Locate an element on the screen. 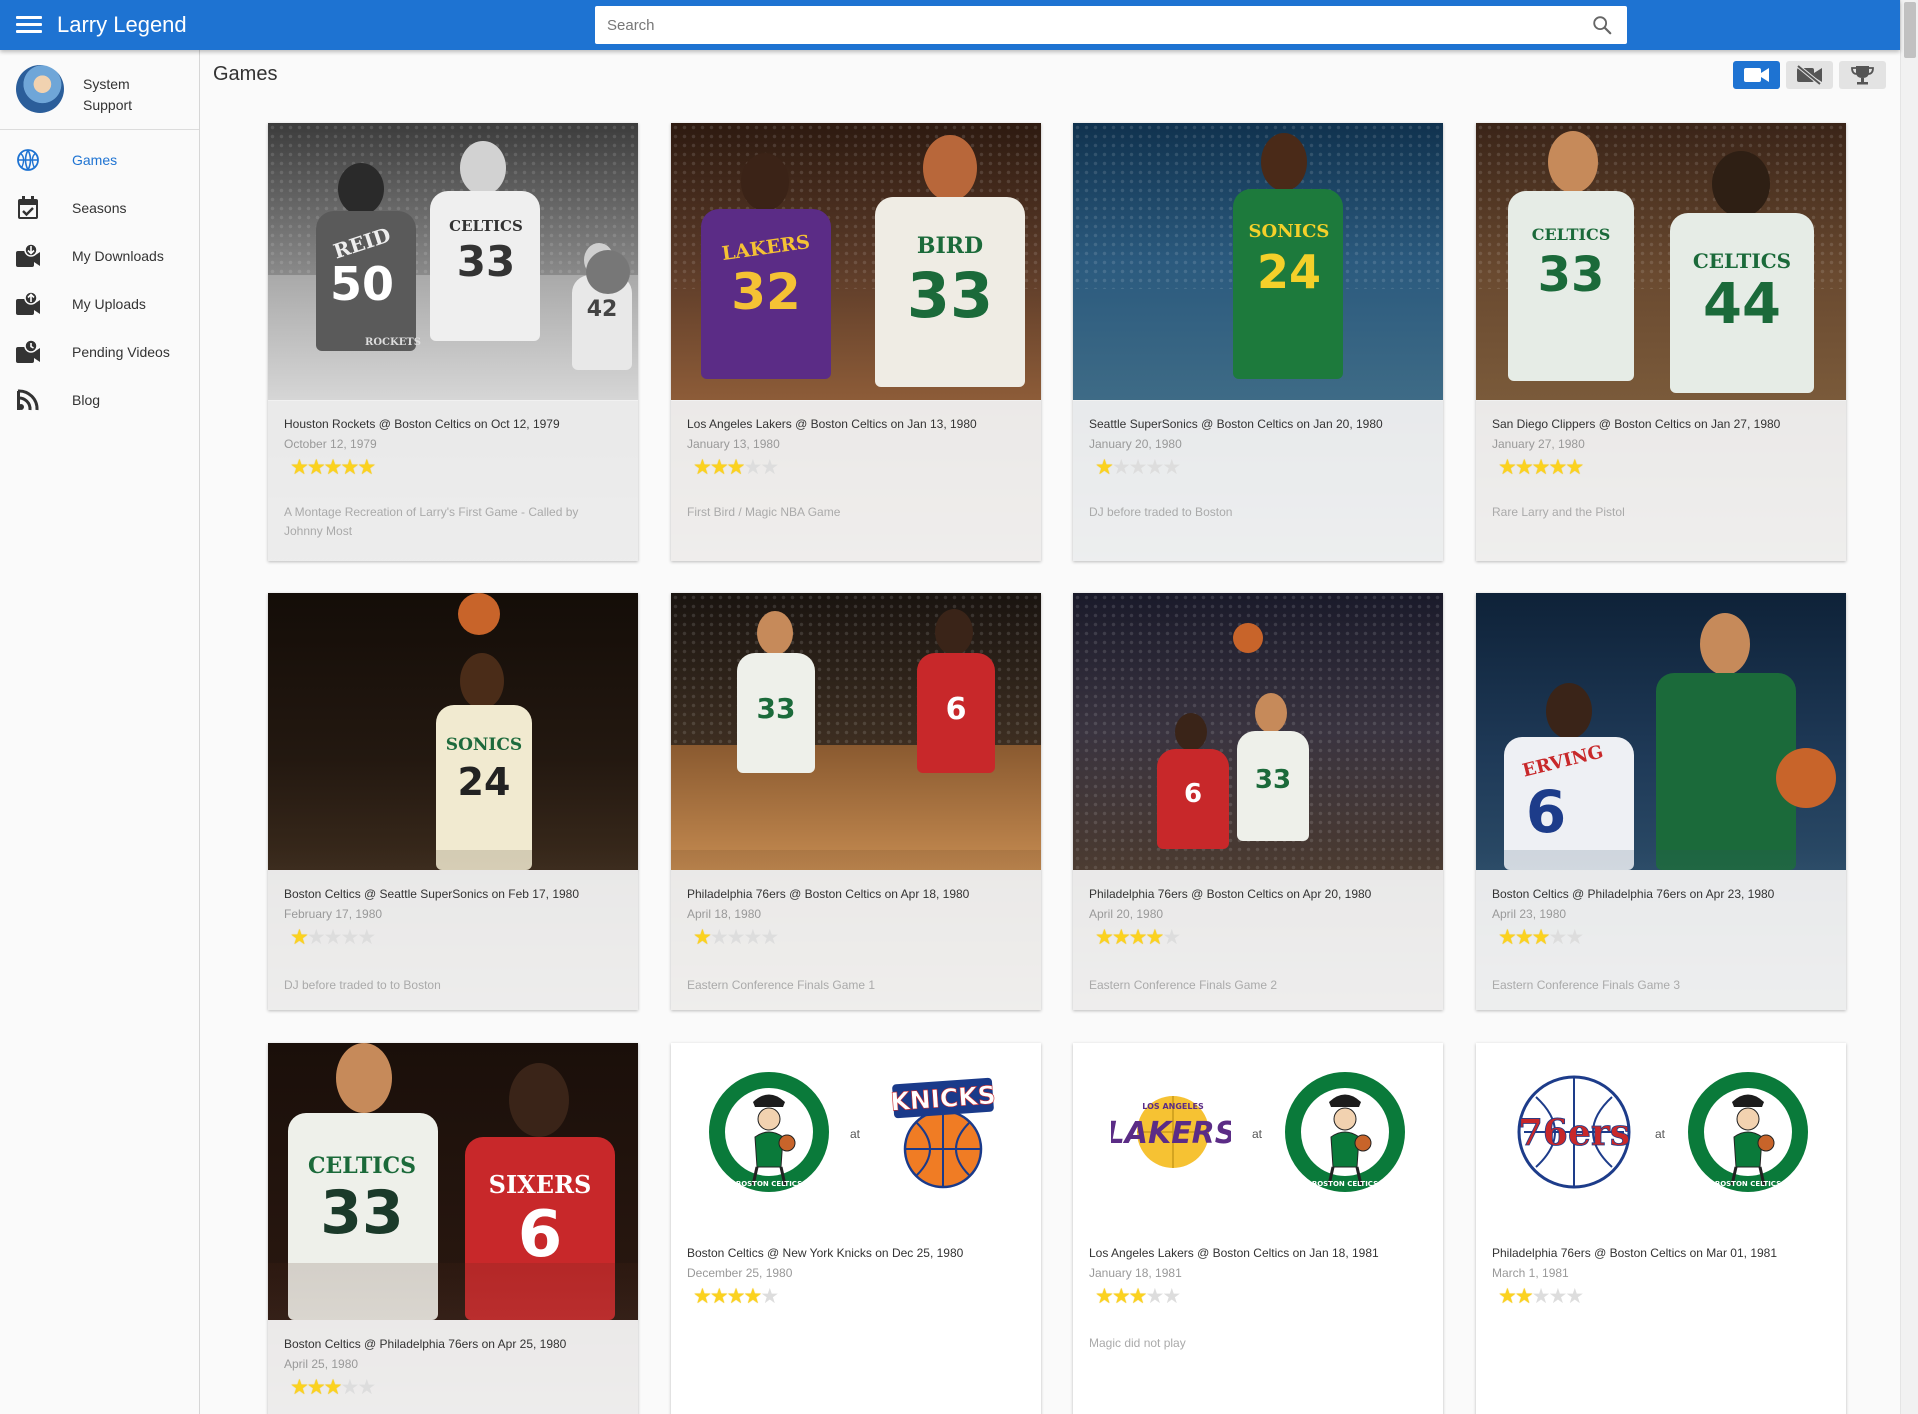  scrollbar is located at coordinates (1909, 707).